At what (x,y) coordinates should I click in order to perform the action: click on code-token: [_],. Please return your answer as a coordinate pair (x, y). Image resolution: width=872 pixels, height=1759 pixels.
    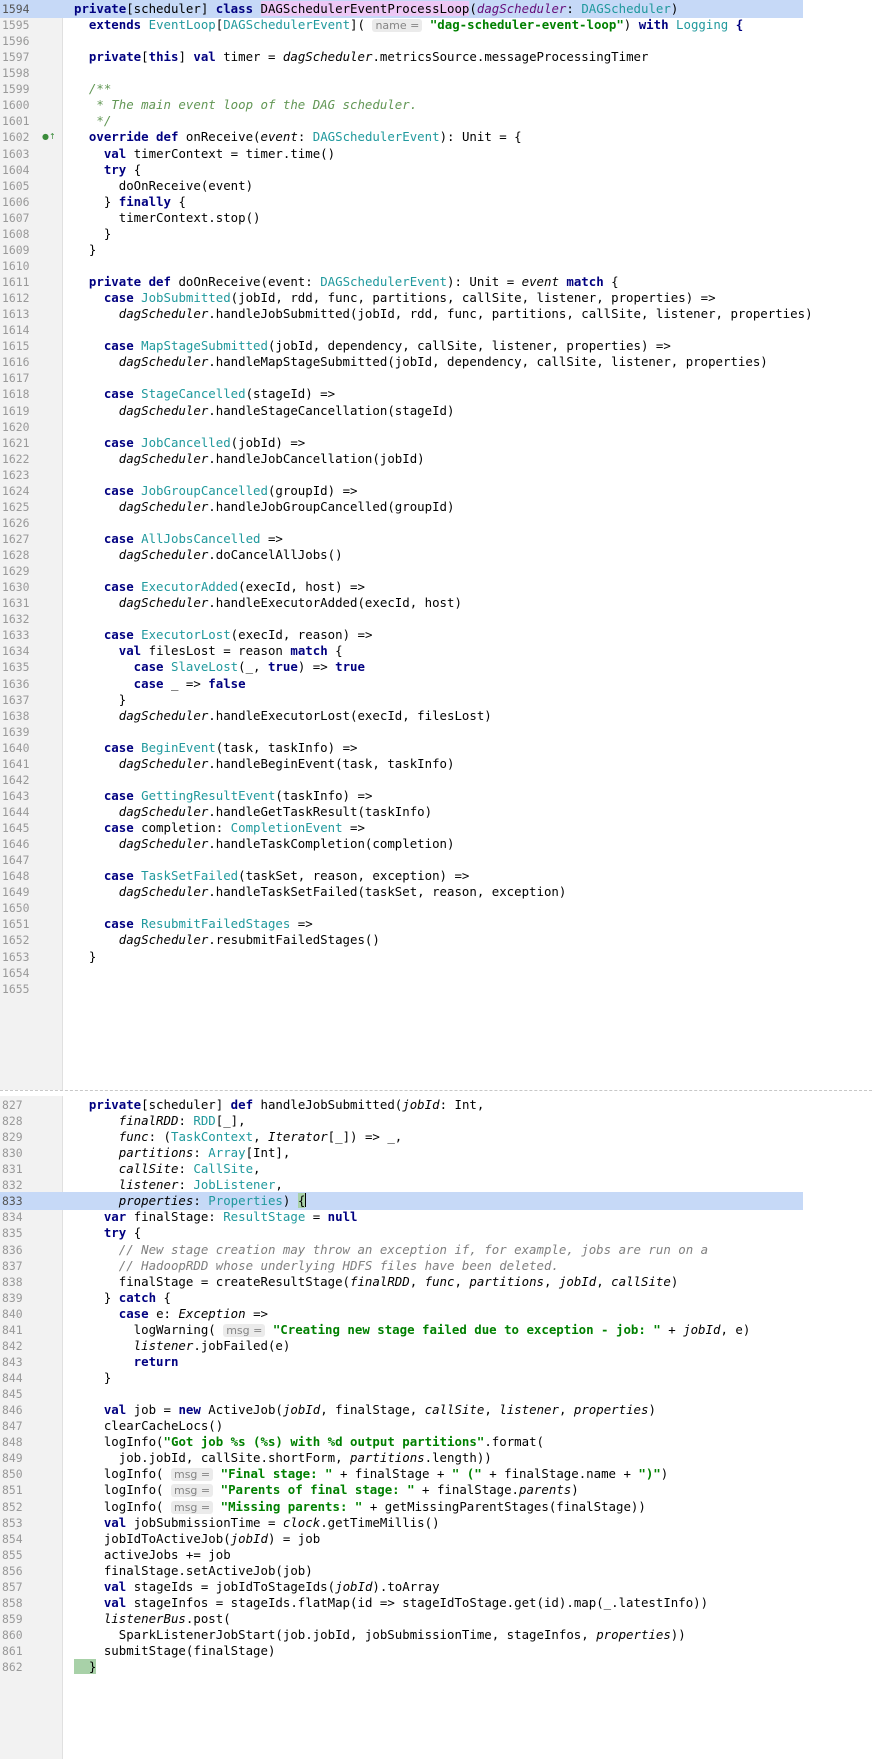
    Looking at the image, I should click on (230, 1121).